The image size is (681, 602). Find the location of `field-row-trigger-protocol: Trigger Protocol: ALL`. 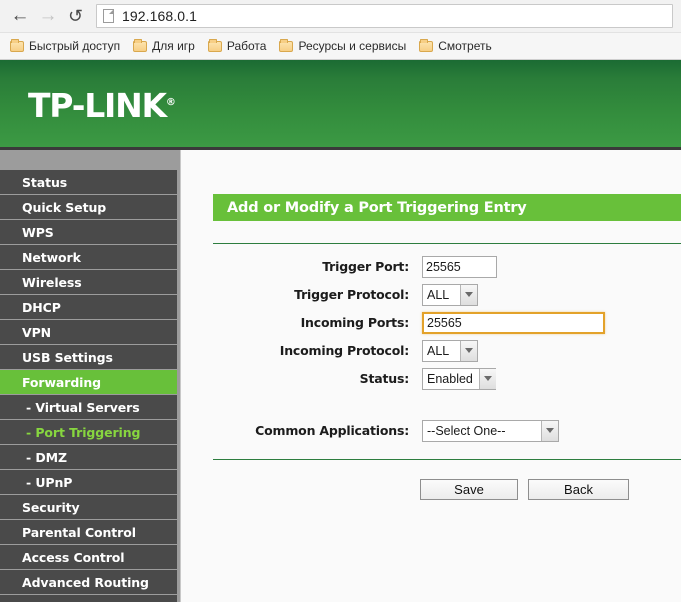

field-row-trigger-protocol: Trigger Protocol: ALL is located at coordinates (431, 294).